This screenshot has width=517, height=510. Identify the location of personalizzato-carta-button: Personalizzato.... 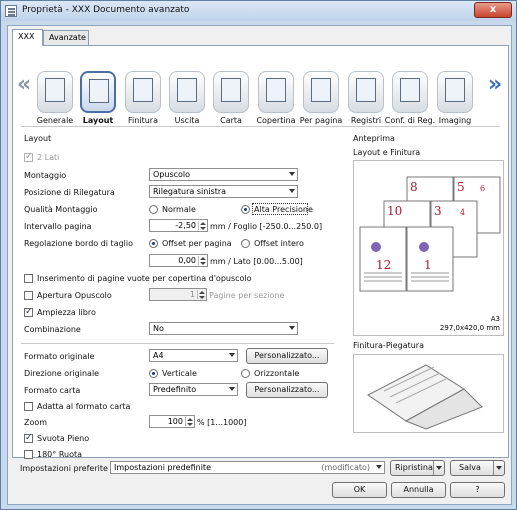
(287, 390).